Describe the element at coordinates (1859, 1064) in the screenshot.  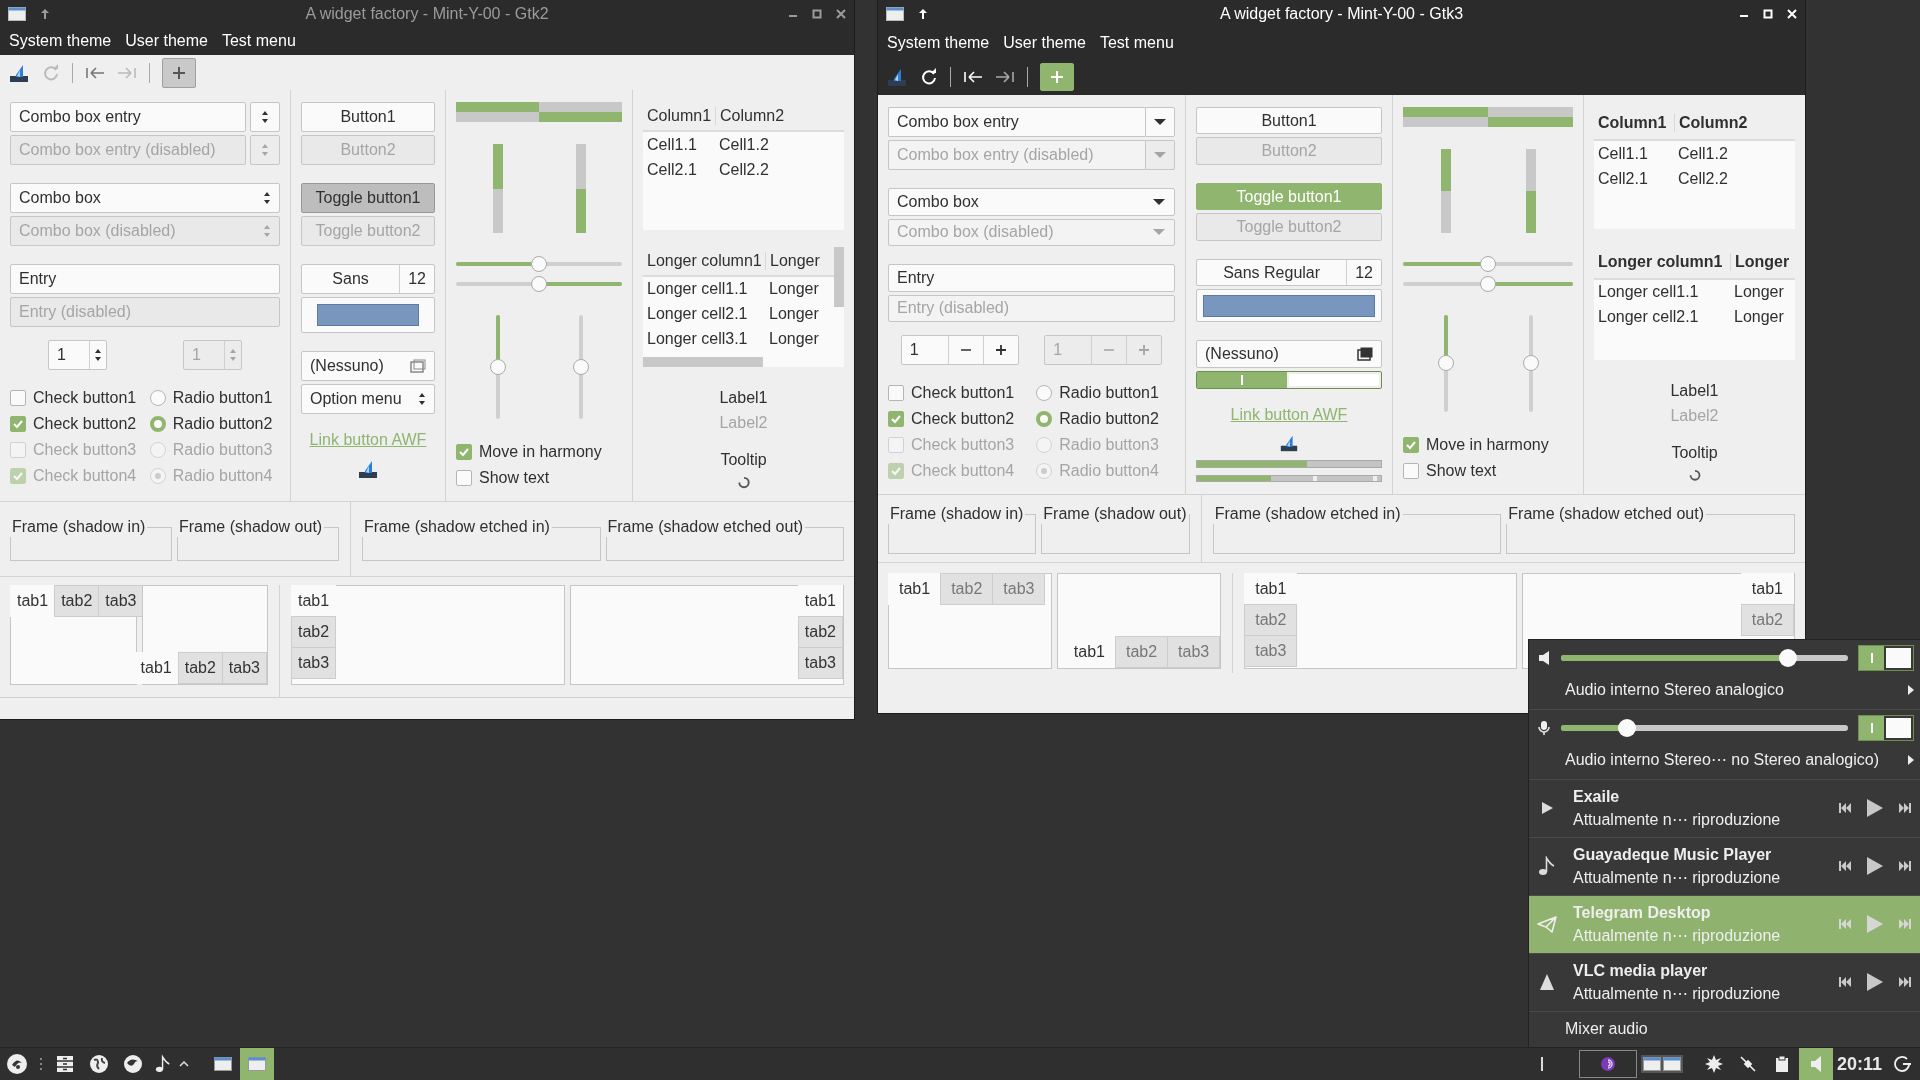
I see `clock: 20:11` at that location.